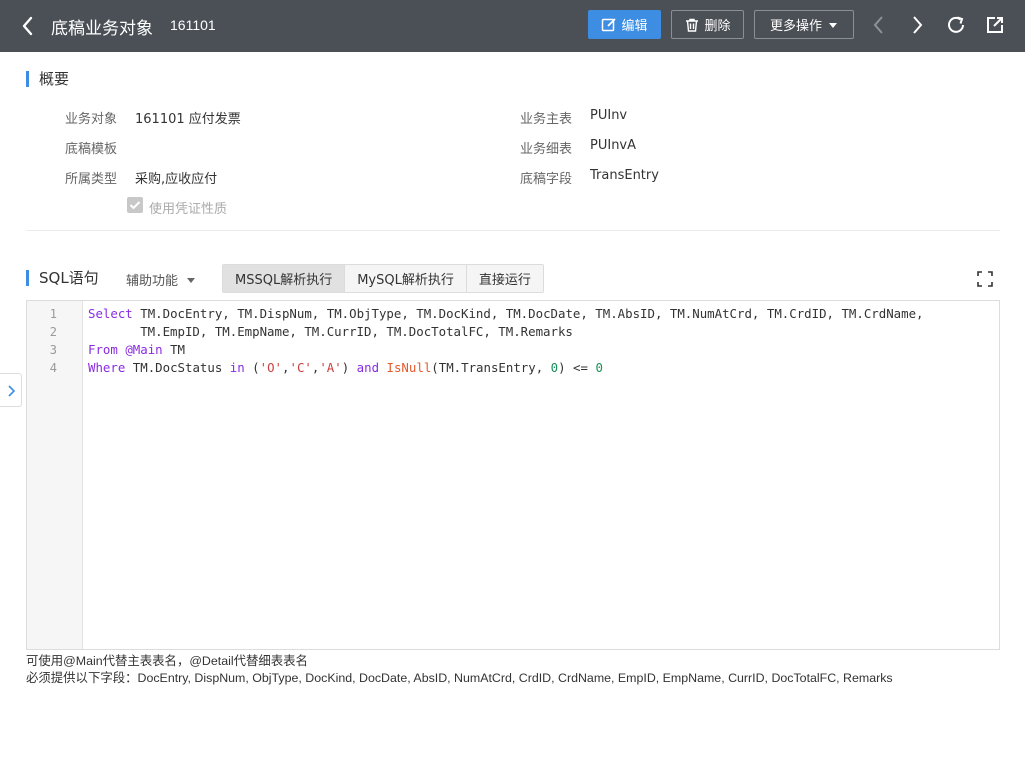 This screenshot has height=768, width=1025. Describe the element at coordinates (176, 179) in the screenshot. I see `type-value: 采购,应收应付` at that location.